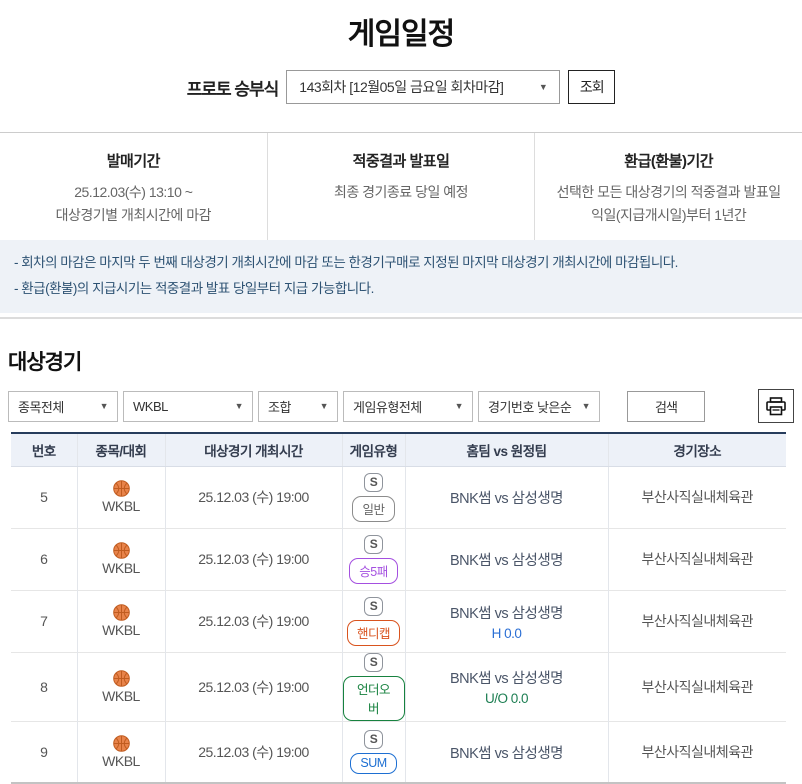  I want to click on inquiry-button: 조회, so click(592, 87).